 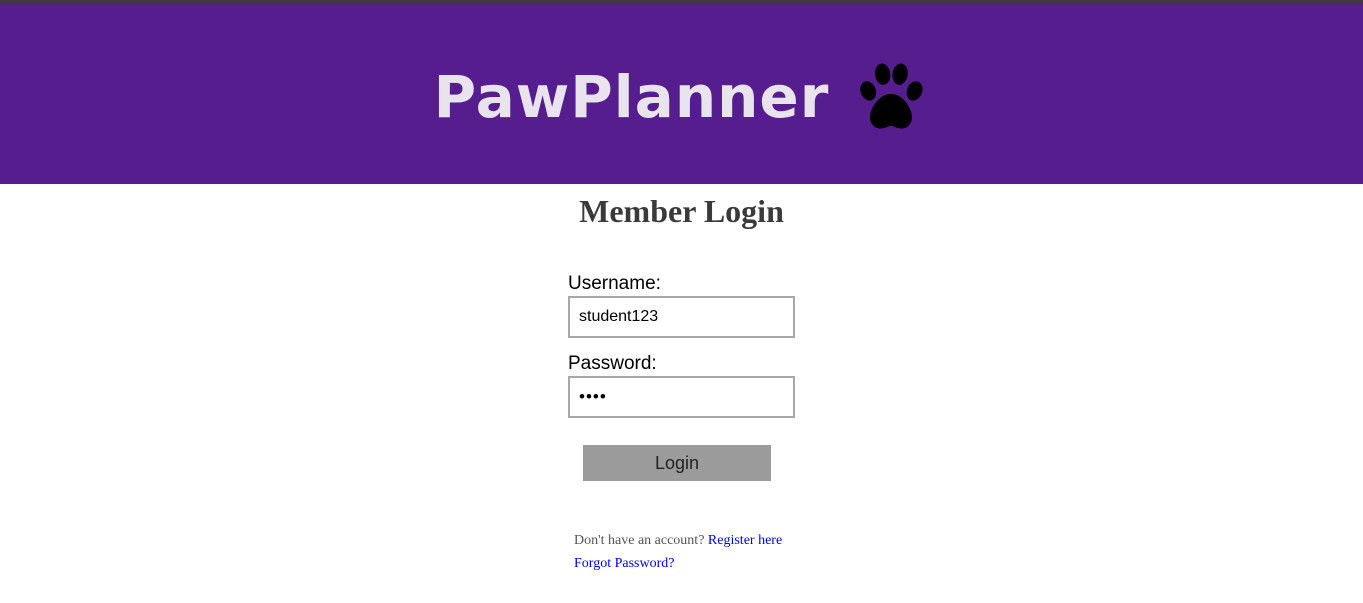 What do you see at coordinates (677, 463) in the screenshot?
I see `login-button: Login` at bounding box center [677, 463].